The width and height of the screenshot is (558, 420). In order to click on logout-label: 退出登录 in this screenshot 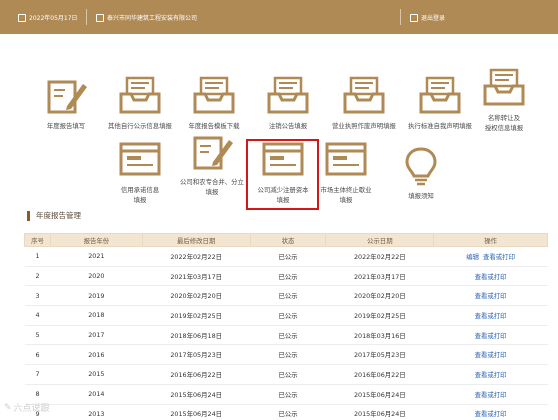, I will do `click(433, 18)`.